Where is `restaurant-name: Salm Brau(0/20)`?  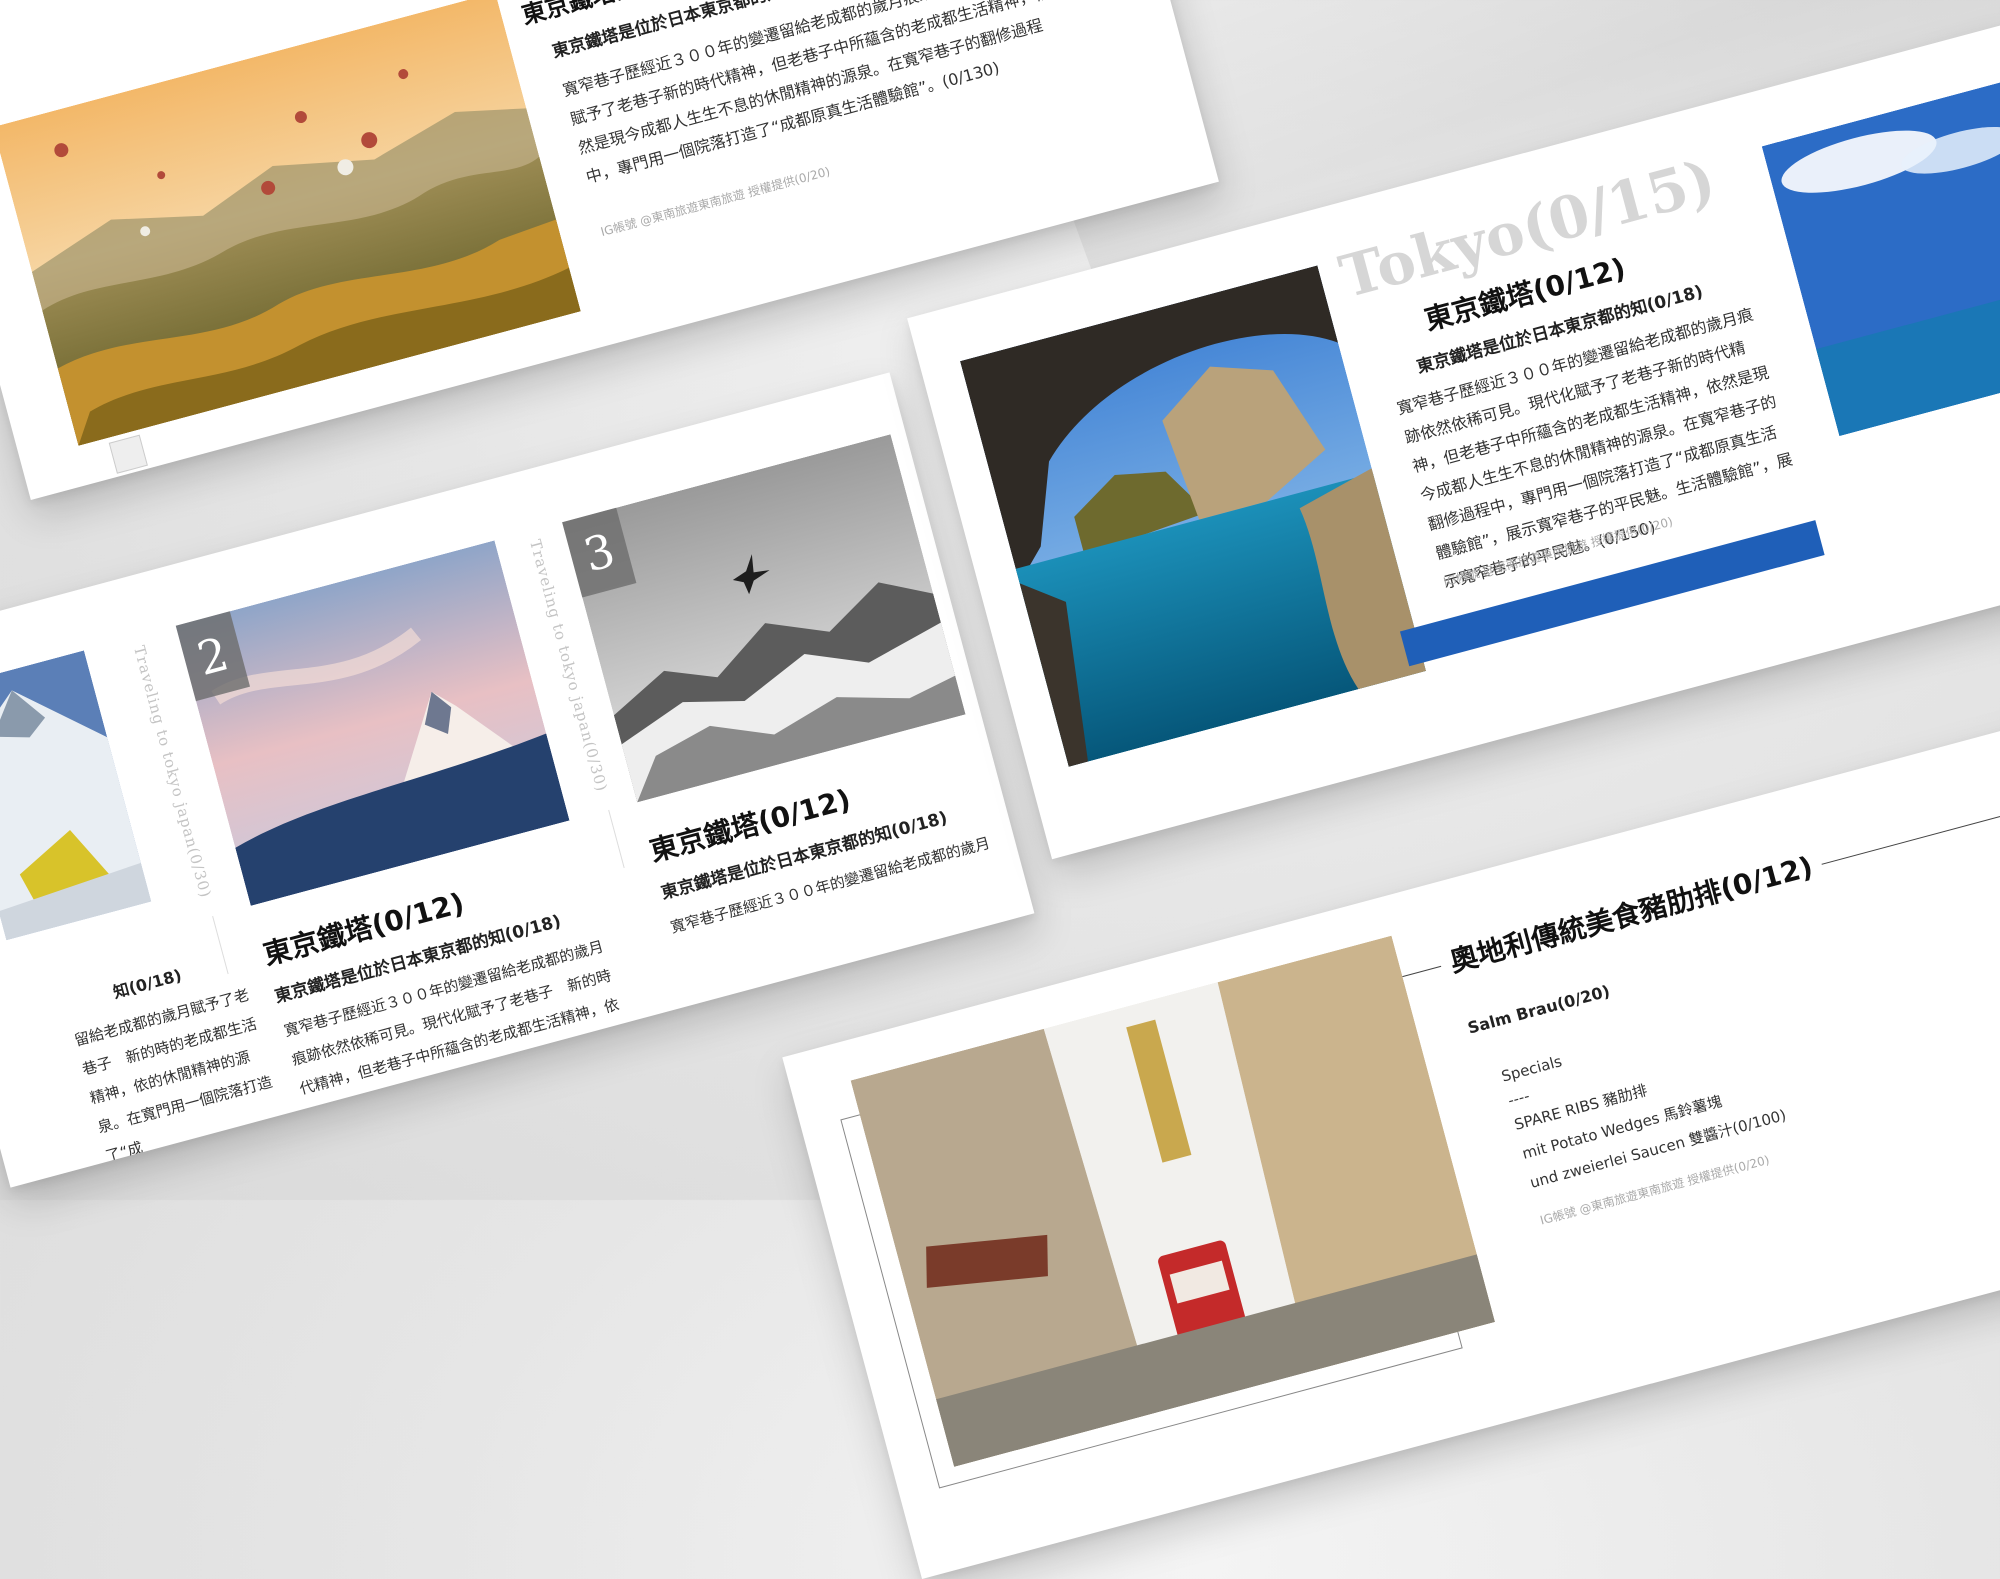
restaurant-name: Salm Brau(0/20) is located at coordinates (1538, 1009).